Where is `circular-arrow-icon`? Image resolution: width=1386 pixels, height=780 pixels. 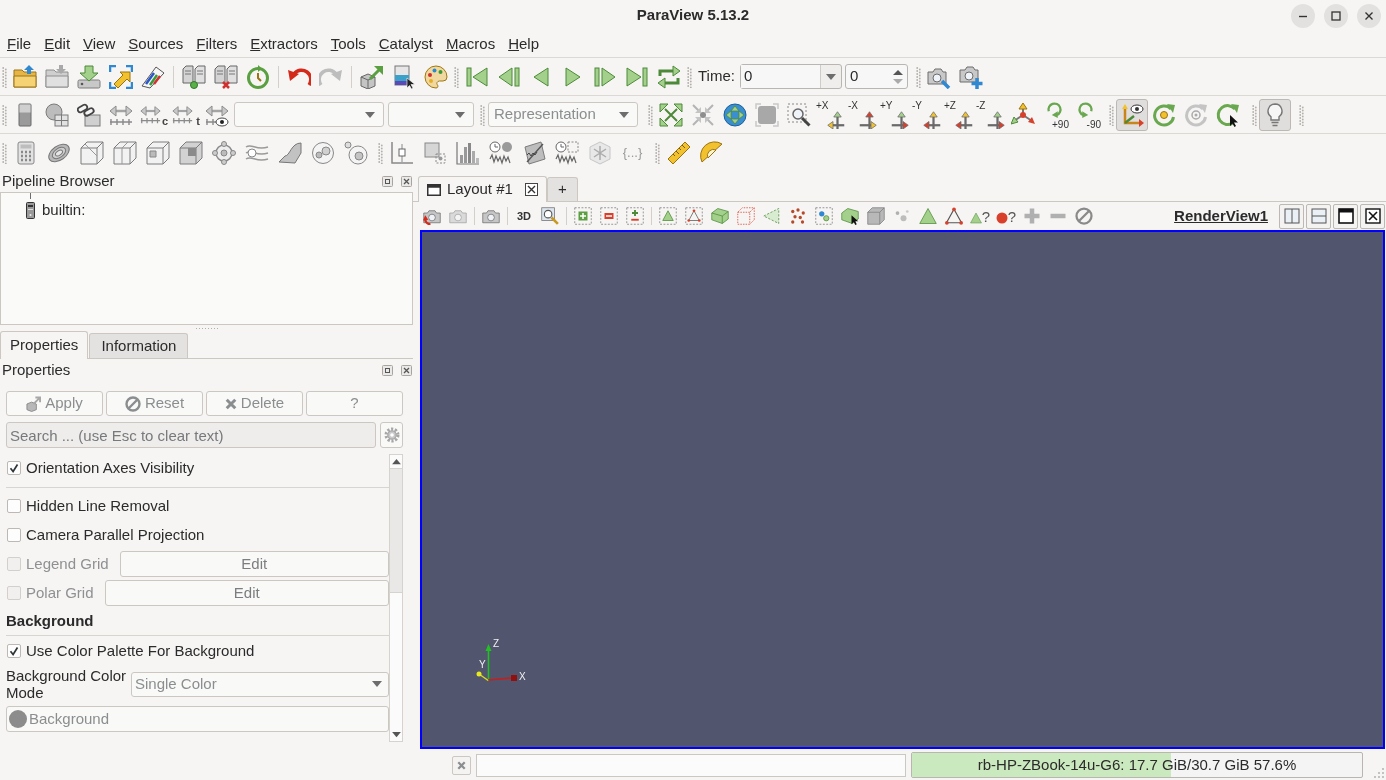
circular-arrow-icon is located at coordinates (1164, 114).